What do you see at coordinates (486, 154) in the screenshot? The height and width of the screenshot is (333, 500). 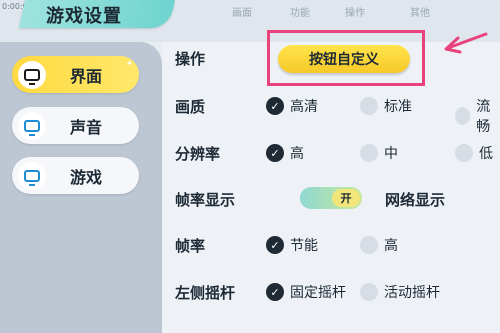 I see `option-label: 低` at bounding box center [486, 154].